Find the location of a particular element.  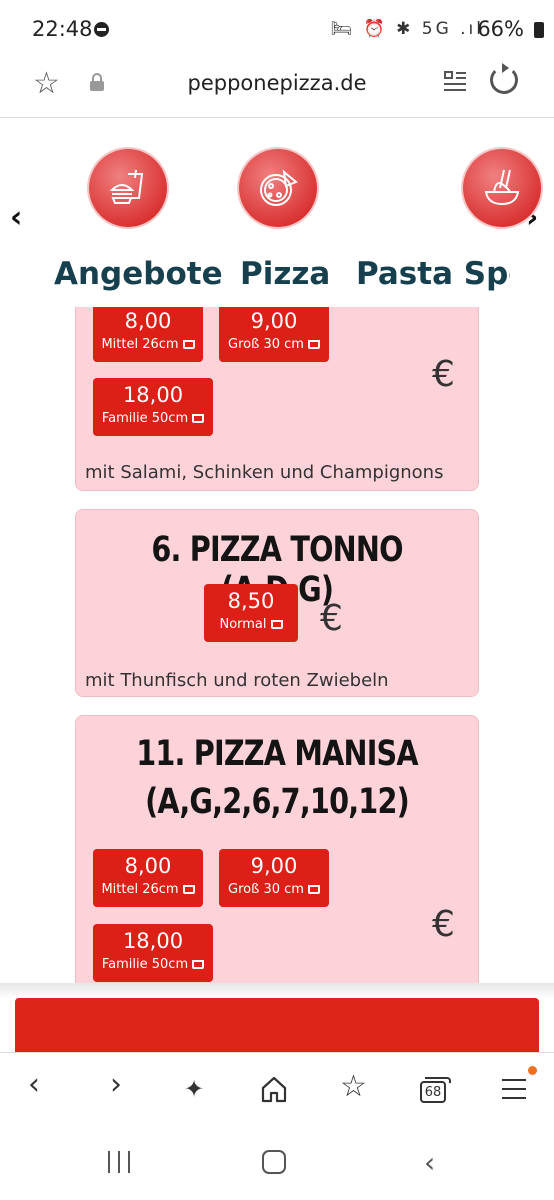

reader-mode-icon is located at coordinates (455, 81).